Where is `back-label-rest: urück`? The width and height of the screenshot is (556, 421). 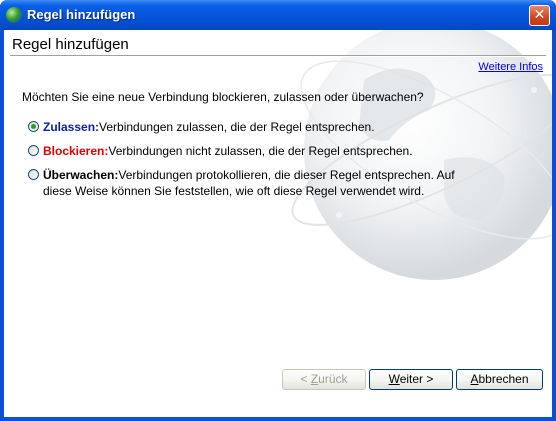
back-label-rest: urück is located at coordinates (333, 379).